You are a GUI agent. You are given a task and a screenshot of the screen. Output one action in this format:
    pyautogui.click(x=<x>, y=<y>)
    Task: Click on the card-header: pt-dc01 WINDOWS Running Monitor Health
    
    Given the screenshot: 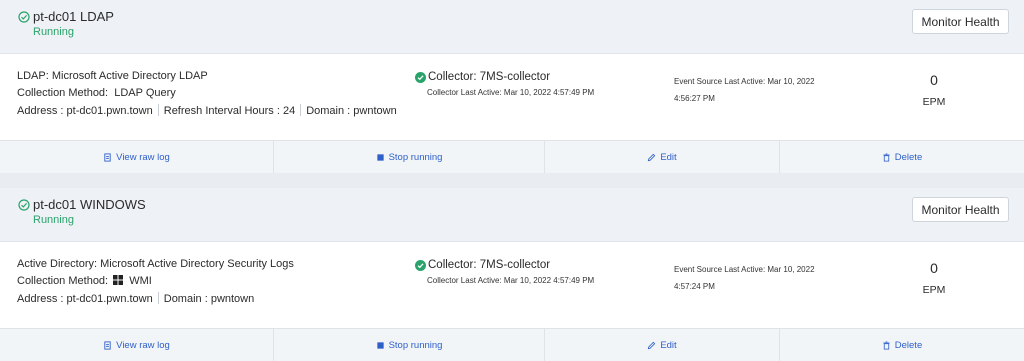 What is the action you would take?
    pyautogui.click(x=512, y=215)
    